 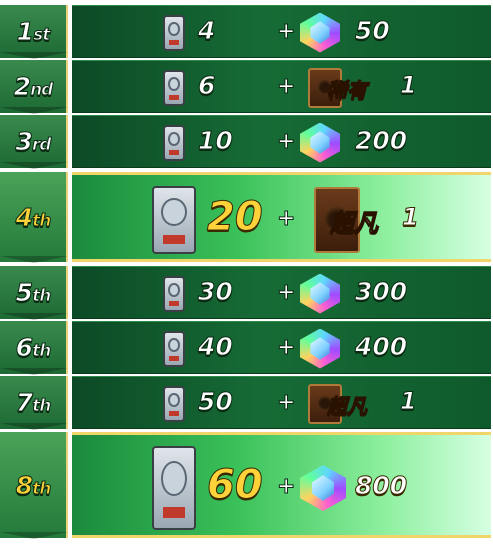 What do you see at coordinates (24, 293) in the screenshot?
I see `rank-number: 5` at bounding box center [24, 293].